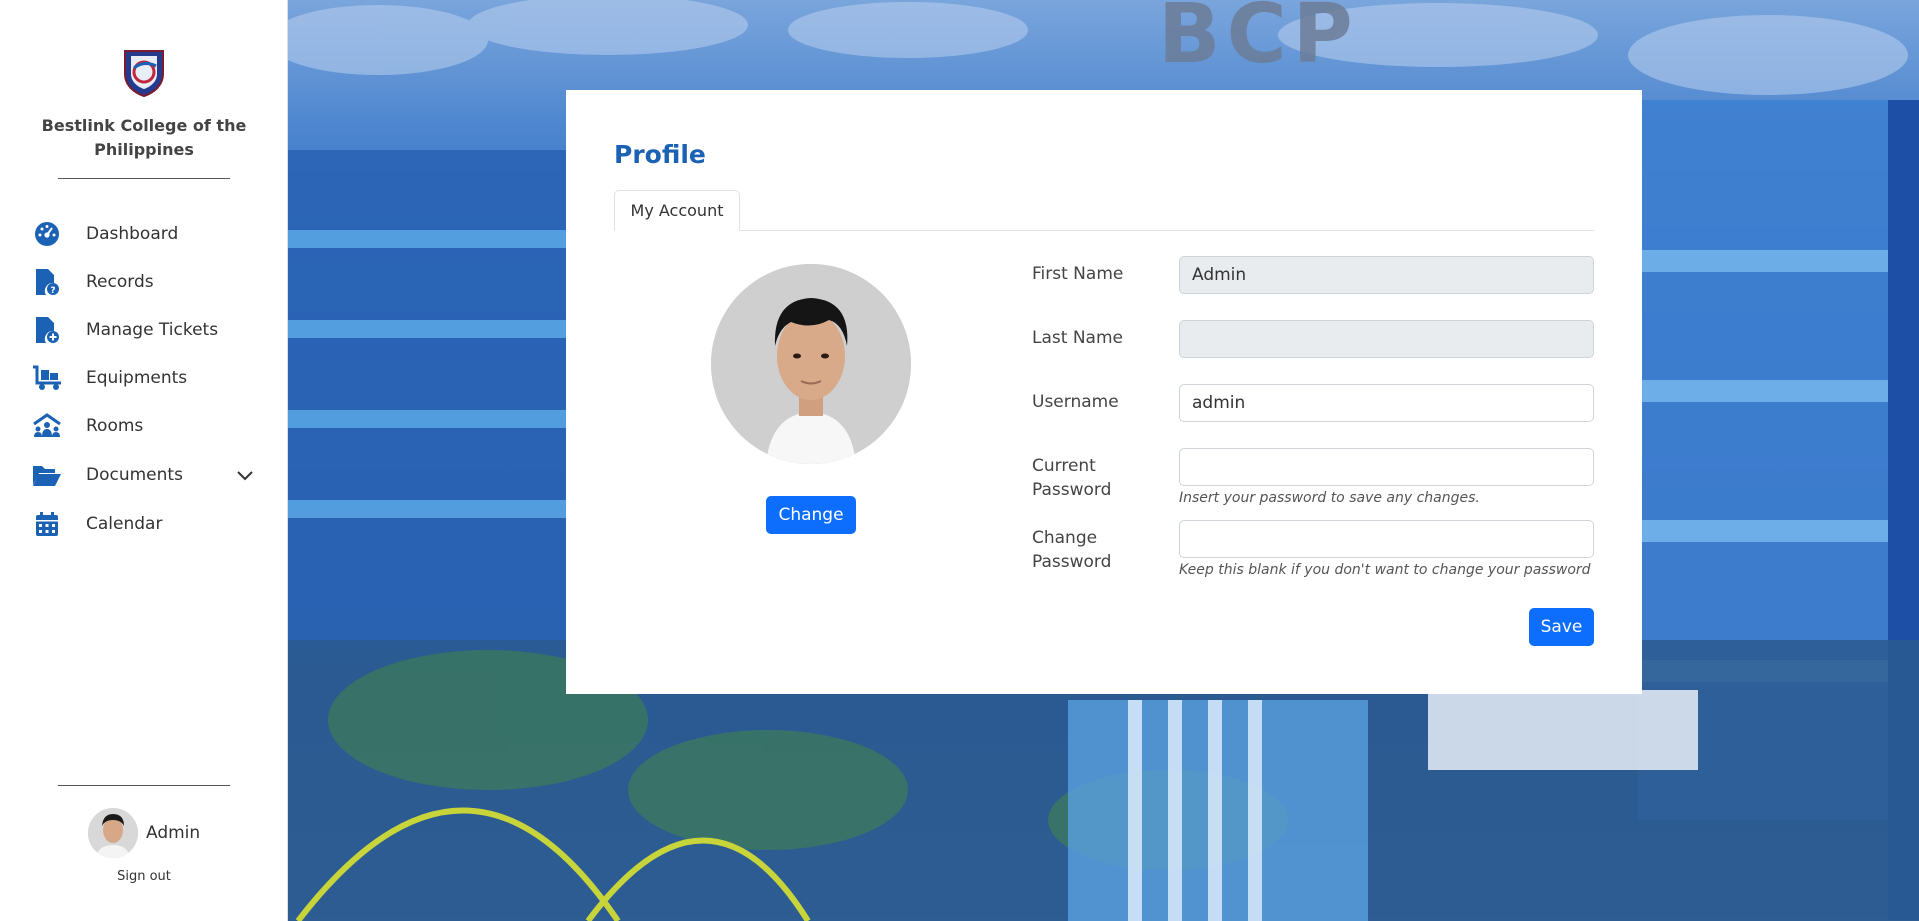  I want to click on chevron-down-icon, so click(245, 475).